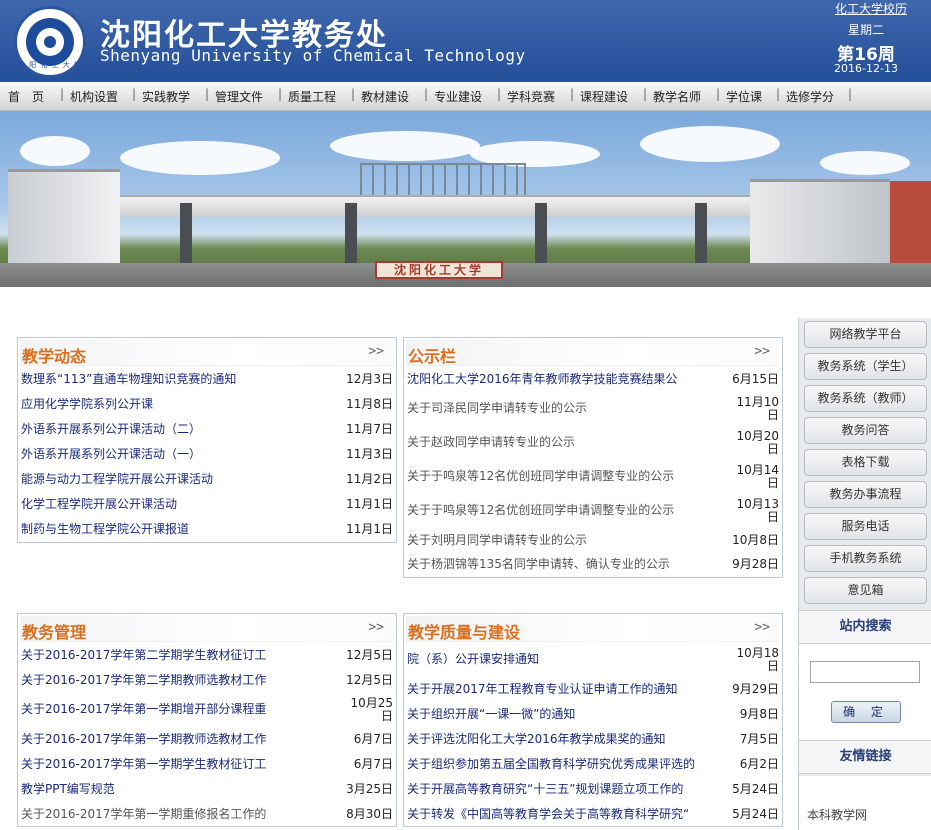  Describe the element at coordinates (176, 655) in the screenshot. I see `item-title: 关于2016-2017学年第二学期学生教材征订工` at that location.